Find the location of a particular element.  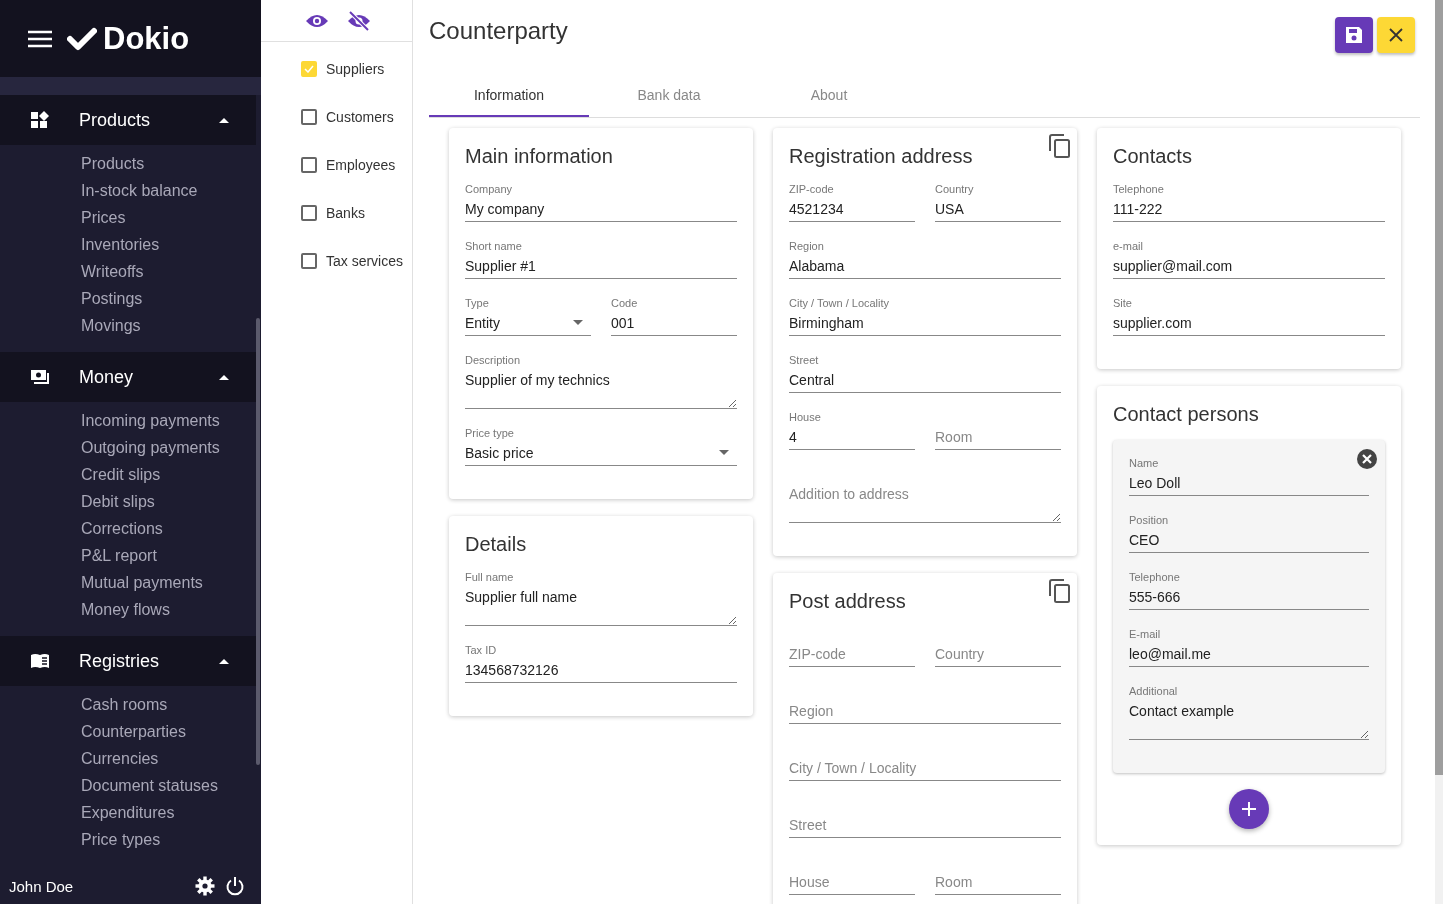

field-label: Tax ID is located at coordinates (481, 650).